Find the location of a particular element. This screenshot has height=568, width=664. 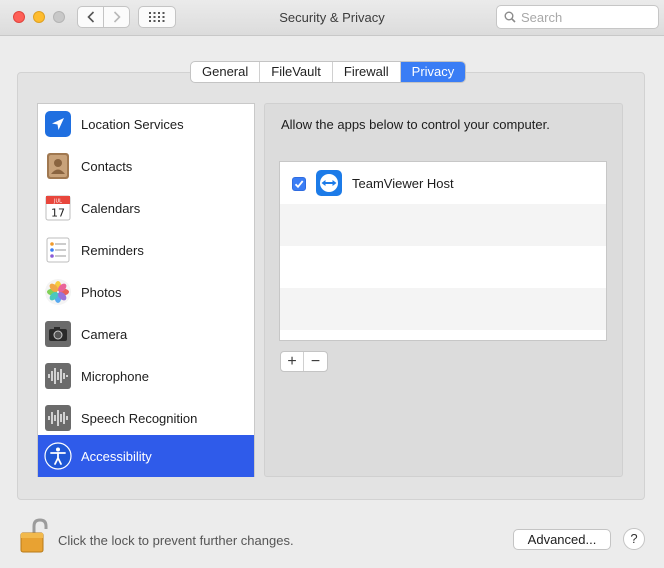

app-row-teamviewer: TeamViewer Host is located at coordinates (443, 183).